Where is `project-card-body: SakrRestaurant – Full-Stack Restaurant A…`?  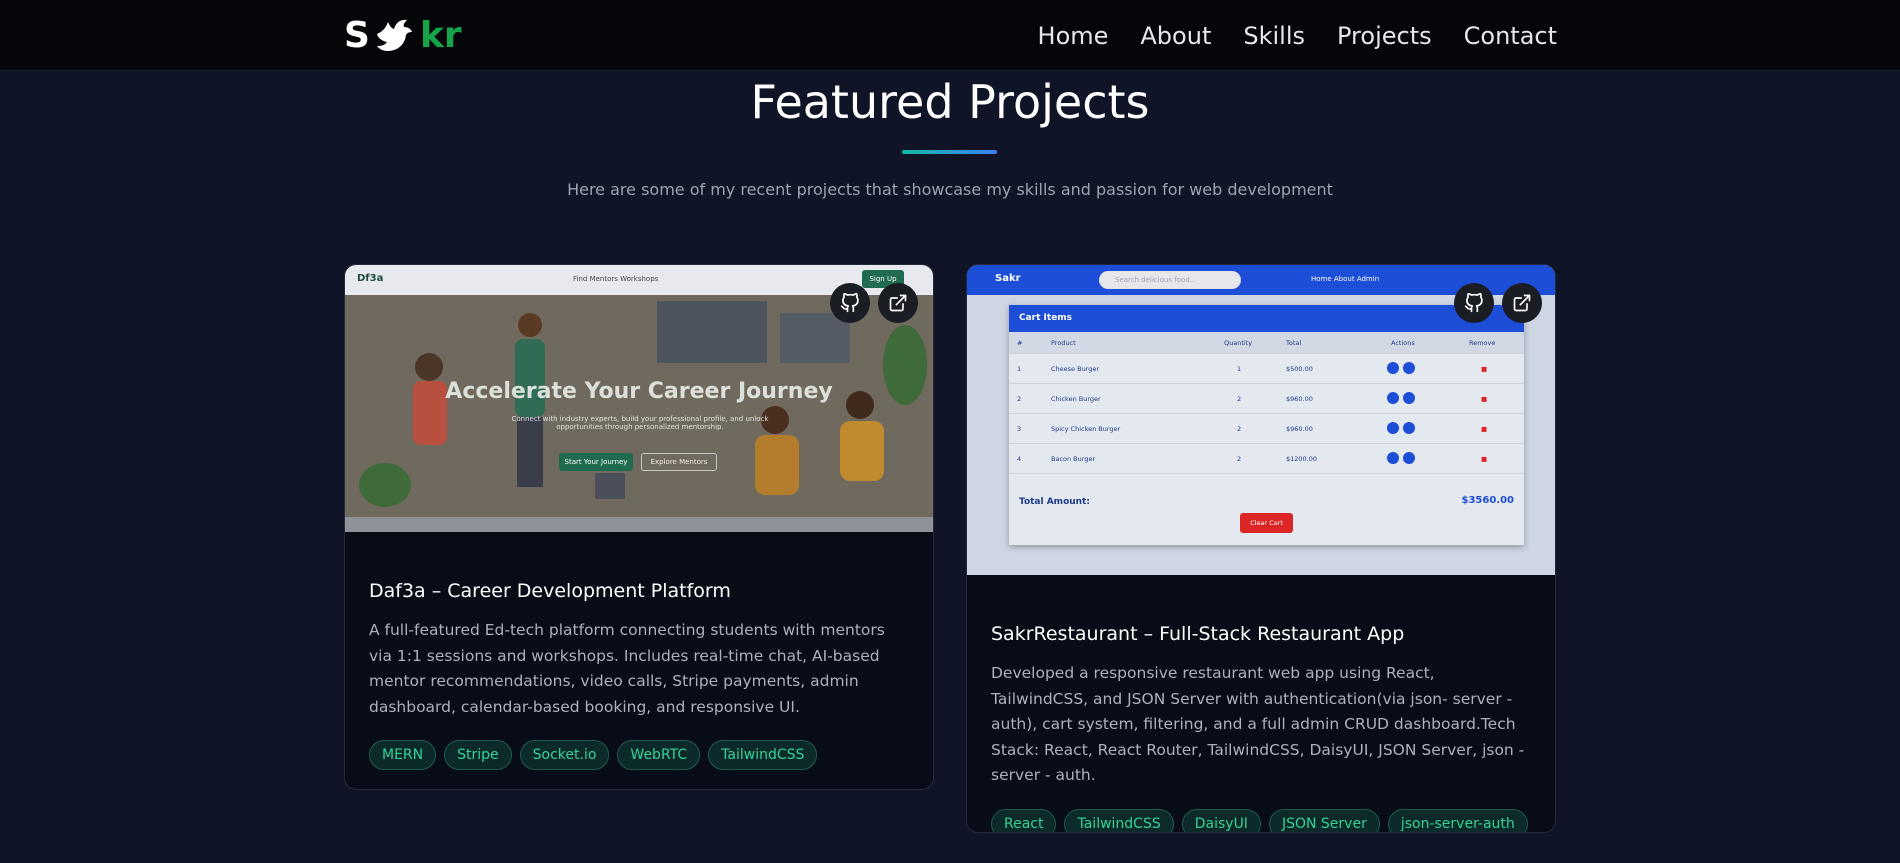
project-card-body: SakrRestaurant – Full-Stack Restaurant A… is located at coordinates (1261, 703).